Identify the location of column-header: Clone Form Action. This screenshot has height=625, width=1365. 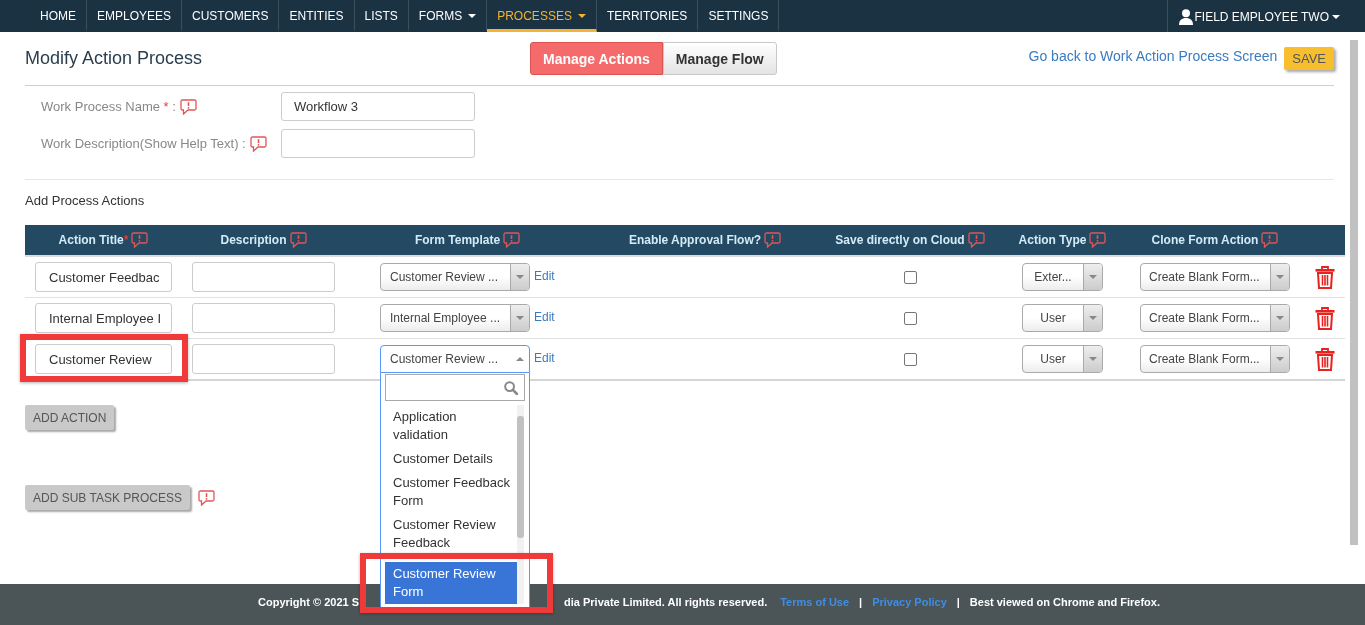
(1205, 240).